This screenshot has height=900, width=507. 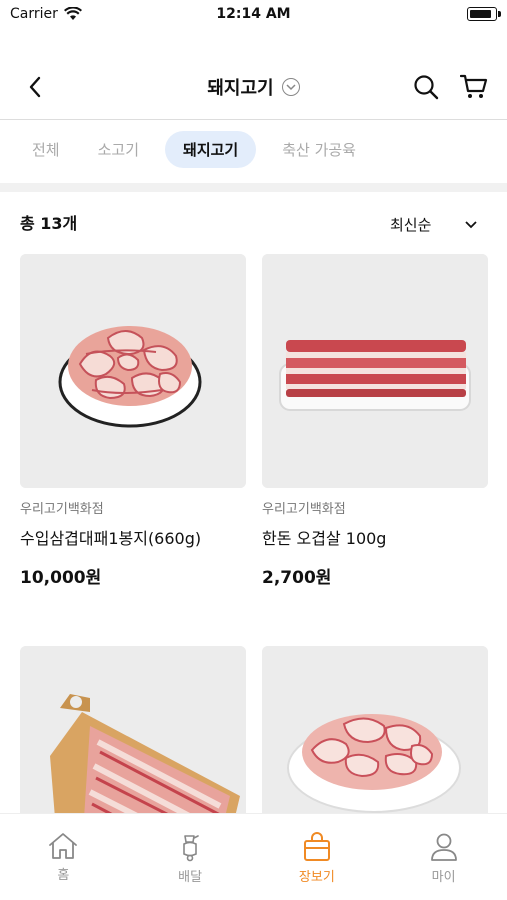 I want to click on search-icon, so click(x=426, y=87).